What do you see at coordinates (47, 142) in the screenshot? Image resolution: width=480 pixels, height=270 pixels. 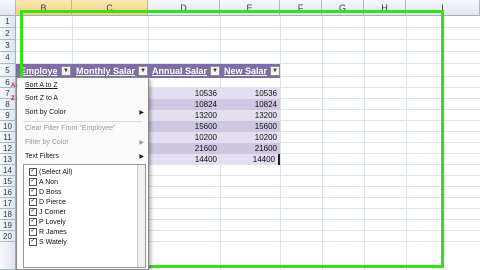 I see `filter-color-label: Filter by Color` at bounding box center [47, 142].